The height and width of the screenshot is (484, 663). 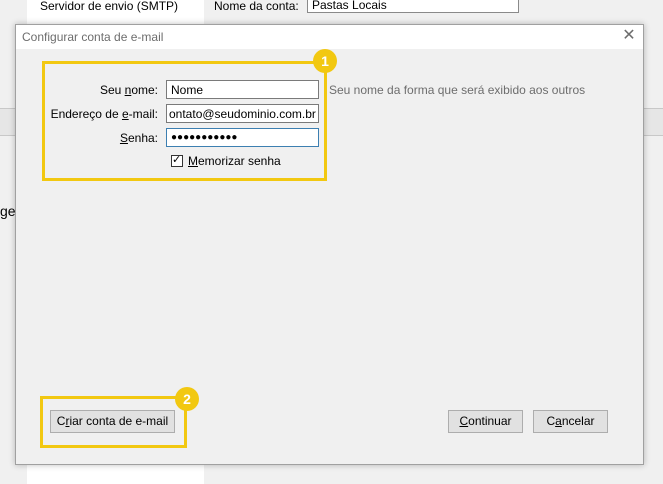 What do you see at coordinates (242, 113) in the screenshot?
I see `email-input: ontato@seudominio.com.br` at bounding box center [242, 113].